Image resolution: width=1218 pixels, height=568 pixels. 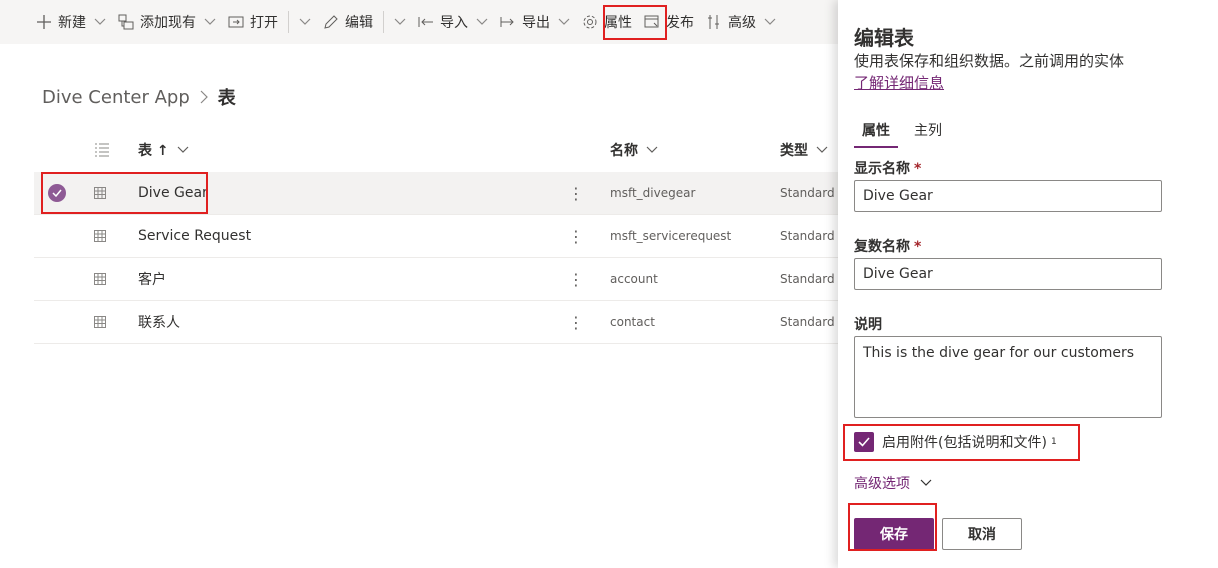 What do you see at coordinates (634, 279) in the screenshot?
I see `row-logical-name: account` at bounding box center [634, 279].